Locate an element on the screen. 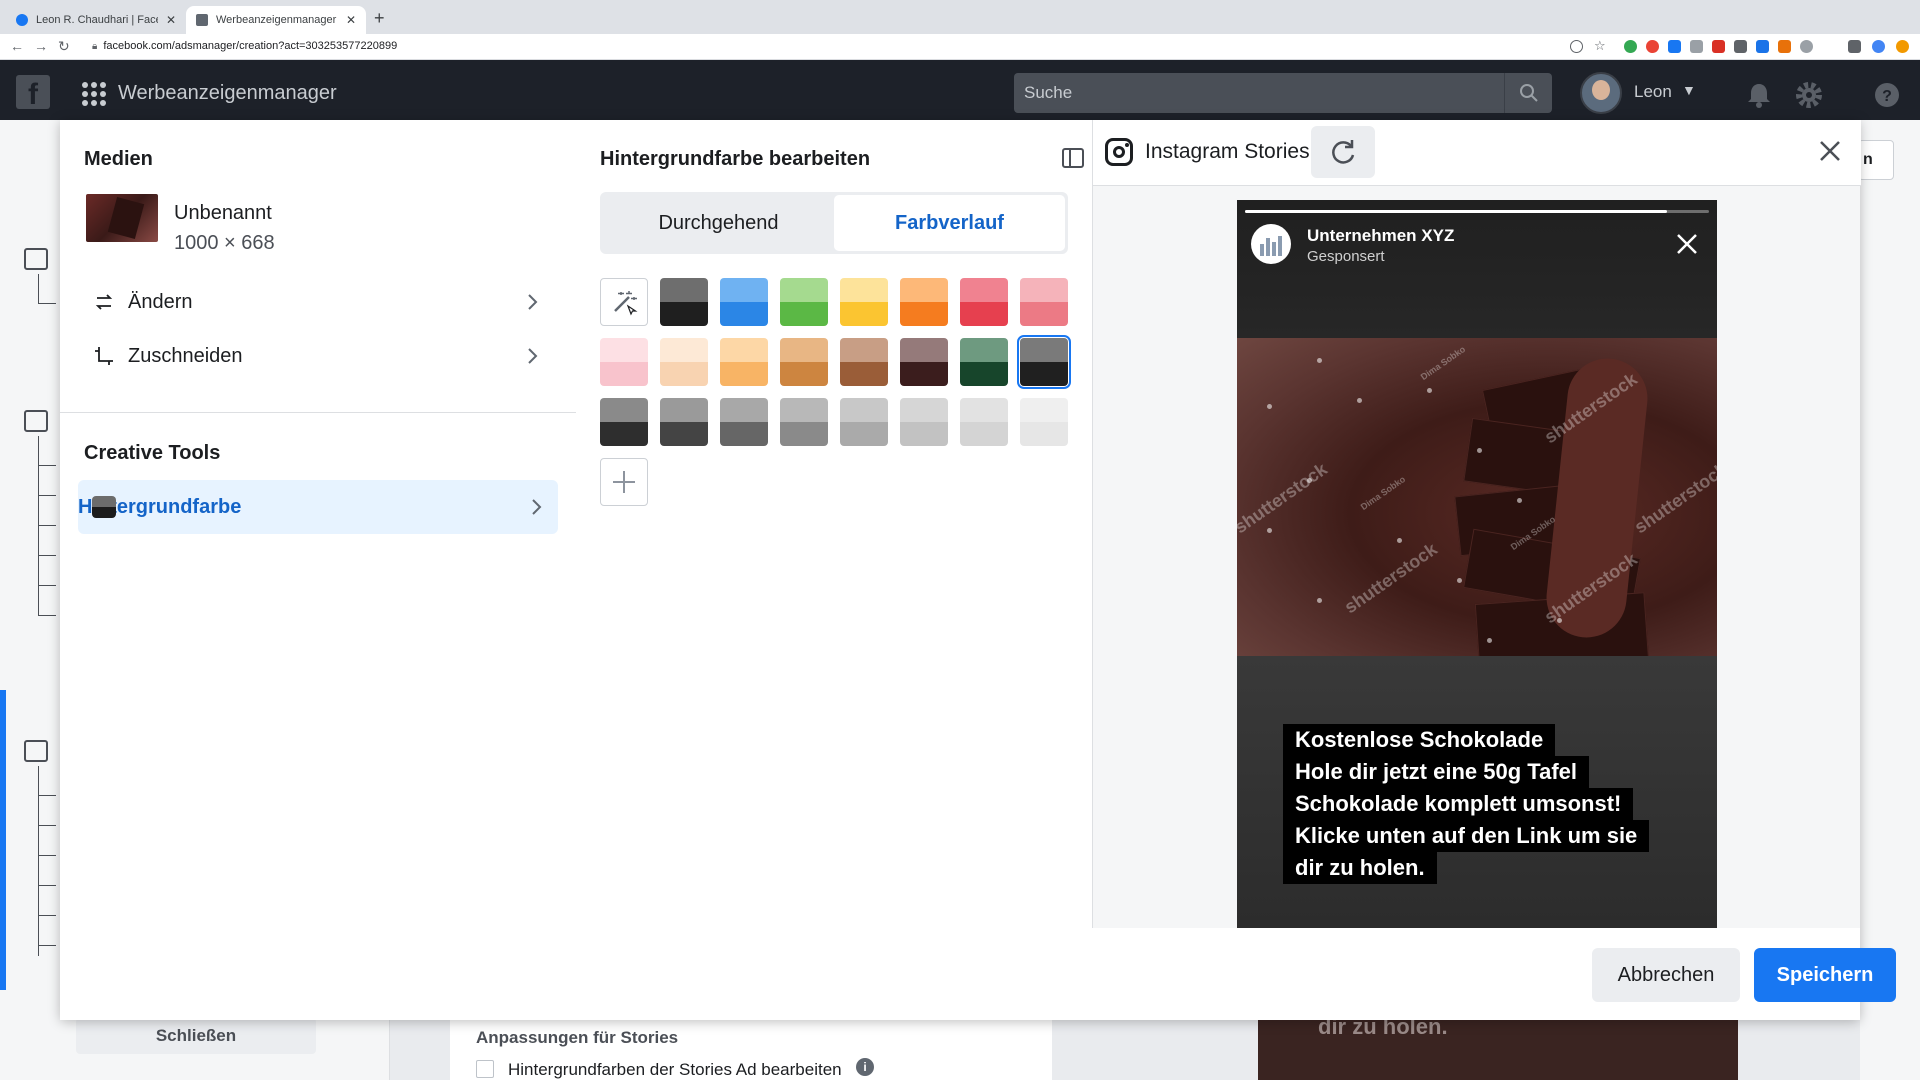 This screenshot has height=1080, width=1920. crop-media-row: Zuschneiden is located at coordinates (319, 356).